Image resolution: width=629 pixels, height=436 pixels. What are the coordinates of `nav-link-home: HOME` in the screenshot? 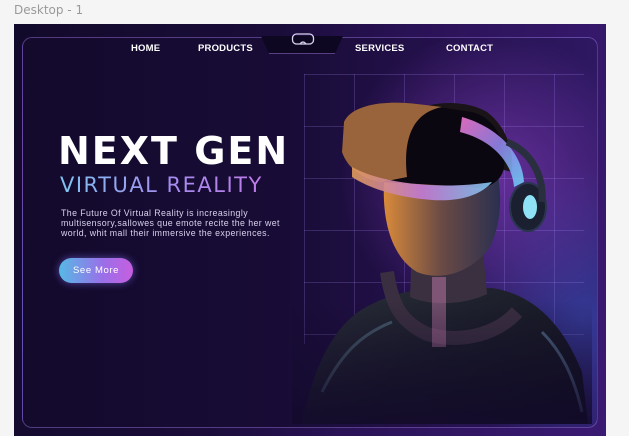 It's located at (145, 48).